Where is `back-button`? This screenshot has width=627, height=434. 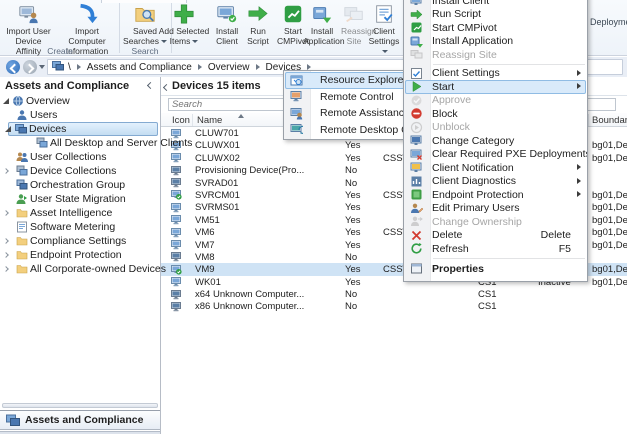 back-button is located at coordinates (13, 67).